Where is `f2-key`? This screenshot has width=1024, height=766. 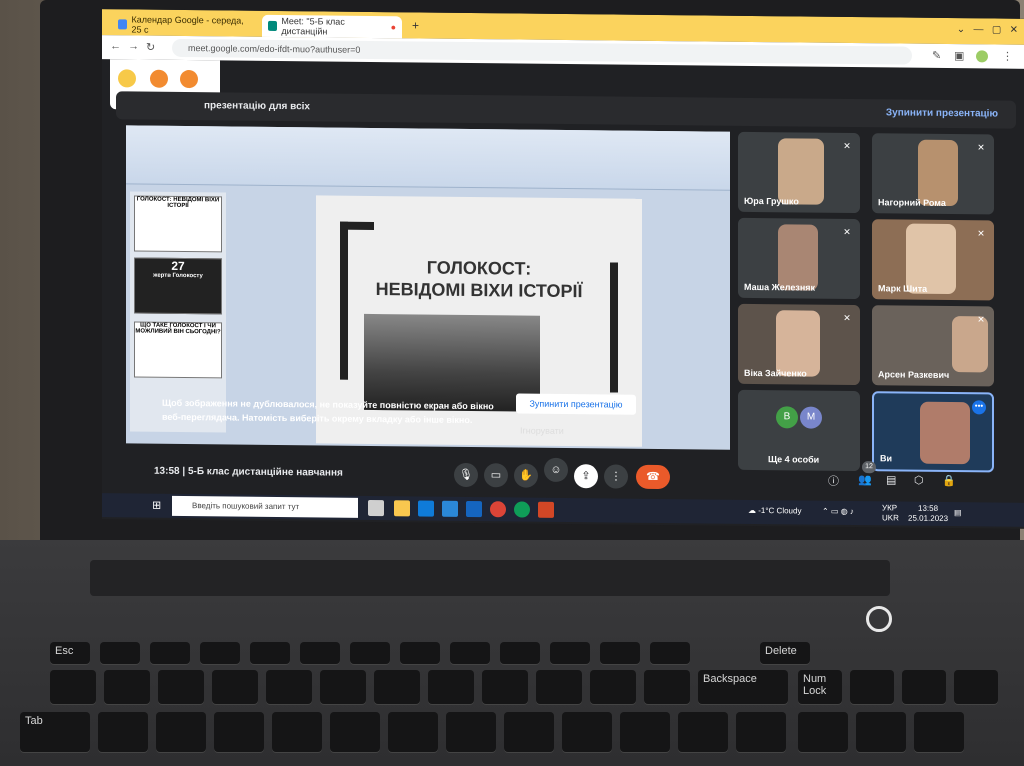 f2-key is located at coordinates (170, 653).